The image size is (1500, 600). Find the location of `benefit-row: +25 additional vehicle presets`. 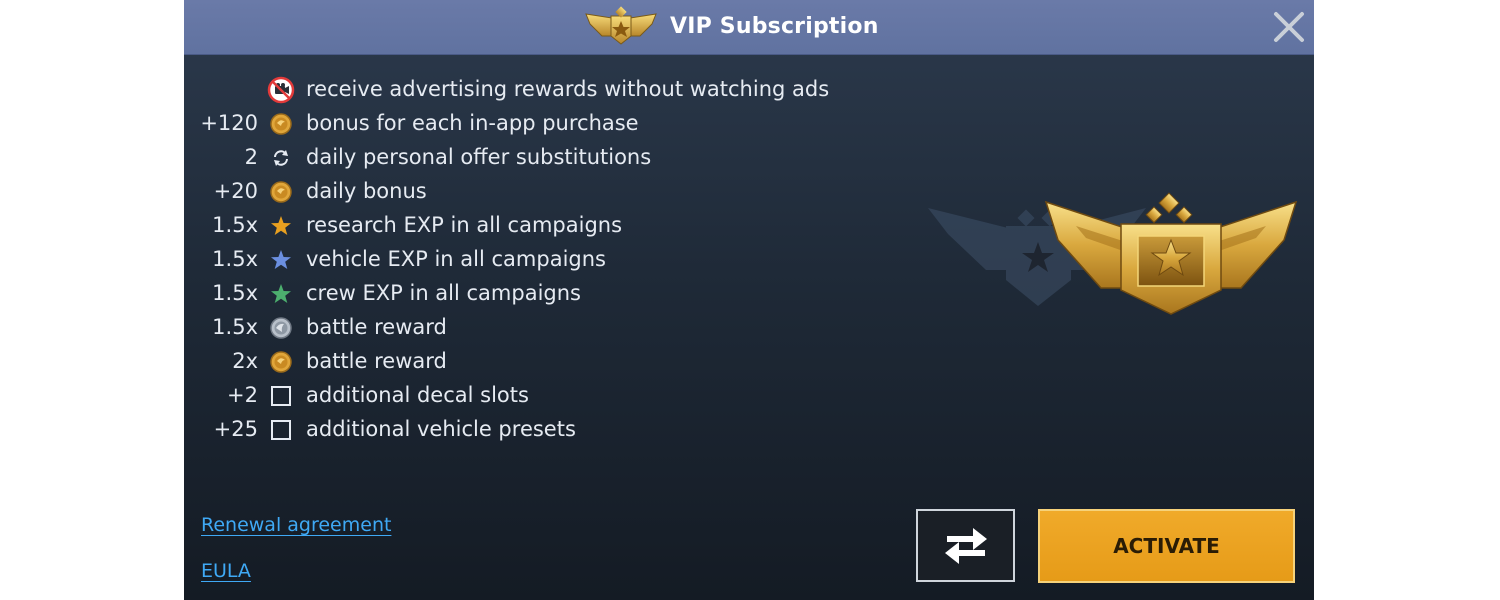

benefit-row: +25 additional vehicle presets is located at coordinates (544, 430).